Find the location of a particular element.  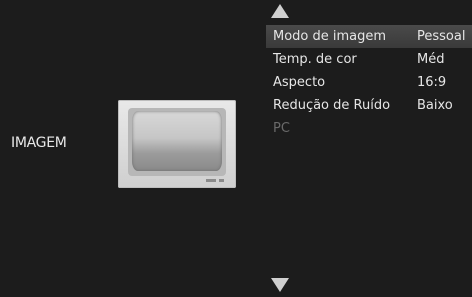

menu-item-color-temp: Temp. de cor Méd is located at coordinates (369, 59).